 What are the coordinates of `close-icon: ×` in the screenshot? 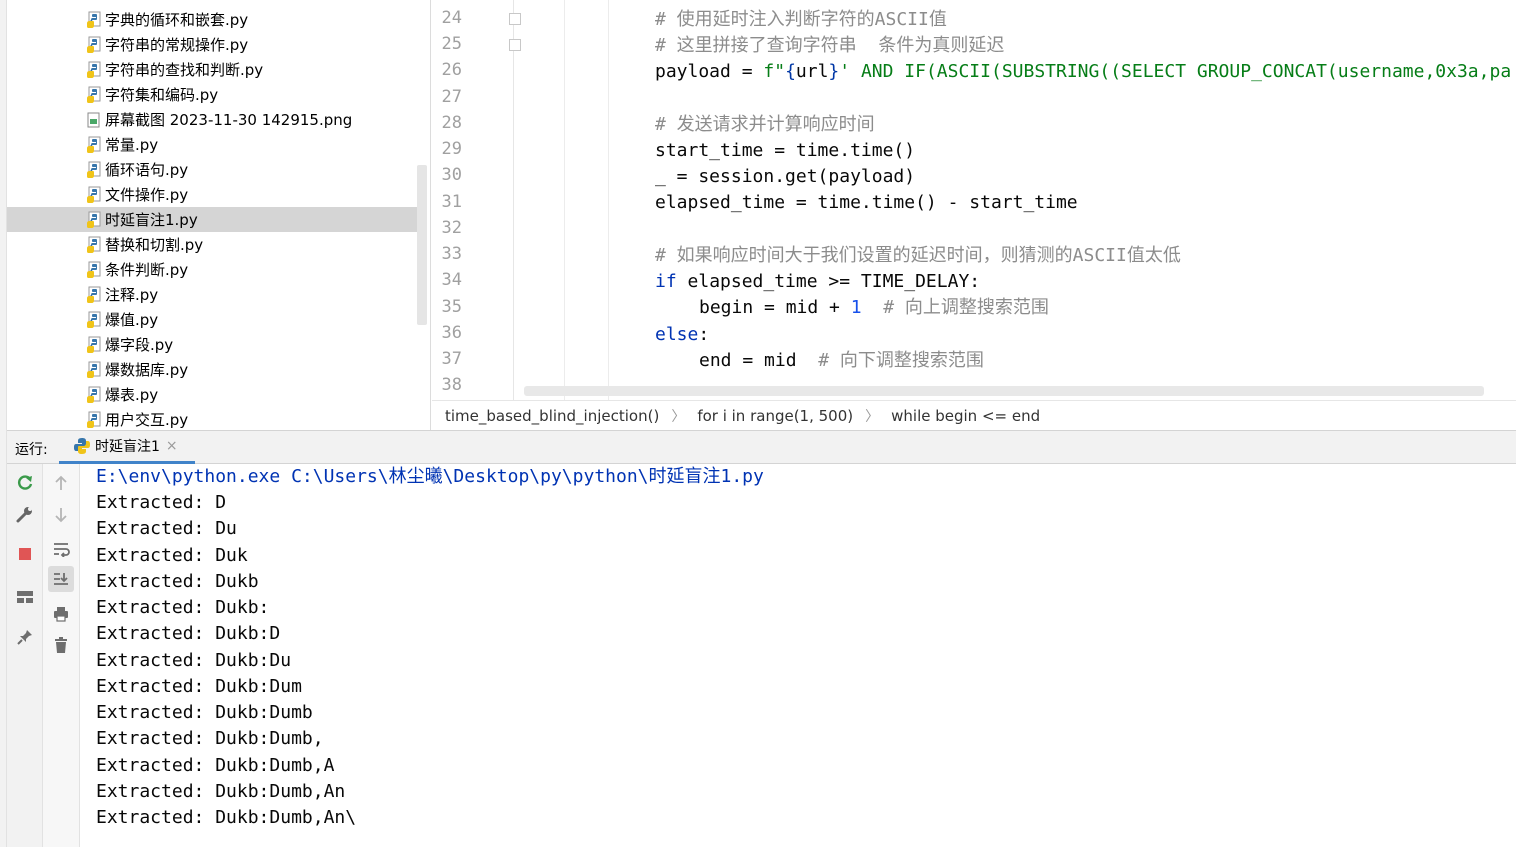 It's located at (172, 446).